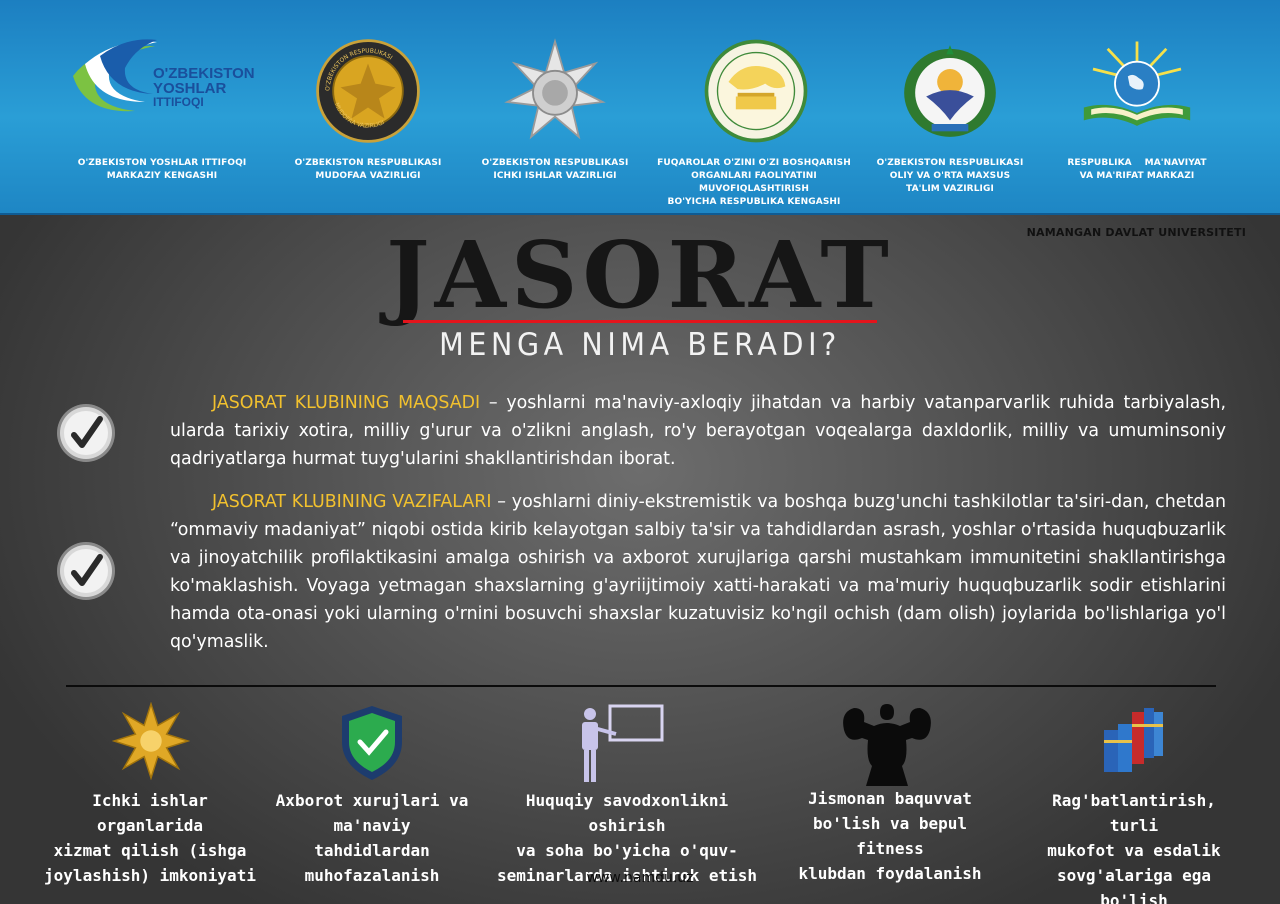 This screenshot has width=1280, height=904. Describe the element at coordinates (164, 75) in the screenshot. I see `yoshlar-ittifoqi-logo: O'ZBEKISTON YOSHLAR ITTIFOQI` at that location.